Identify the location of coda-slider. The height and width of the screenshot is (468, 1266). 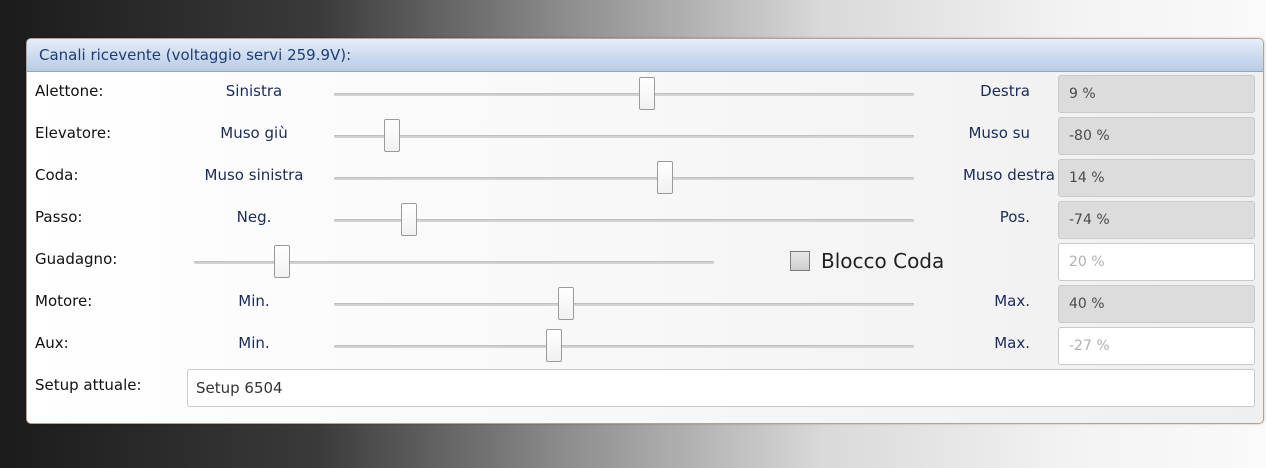
(624, 178).